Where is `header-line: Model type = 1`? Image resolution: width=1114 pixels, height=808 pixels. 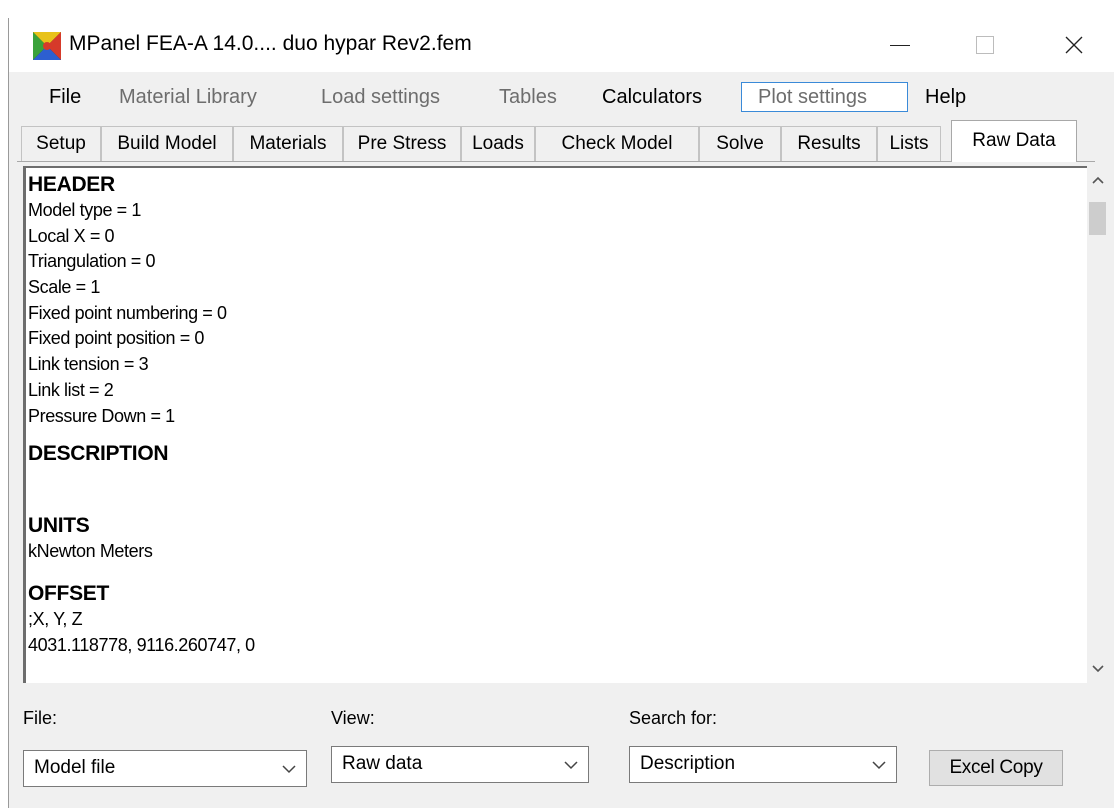
header-line: Model type = 1 is located at coordinates (84, 210).